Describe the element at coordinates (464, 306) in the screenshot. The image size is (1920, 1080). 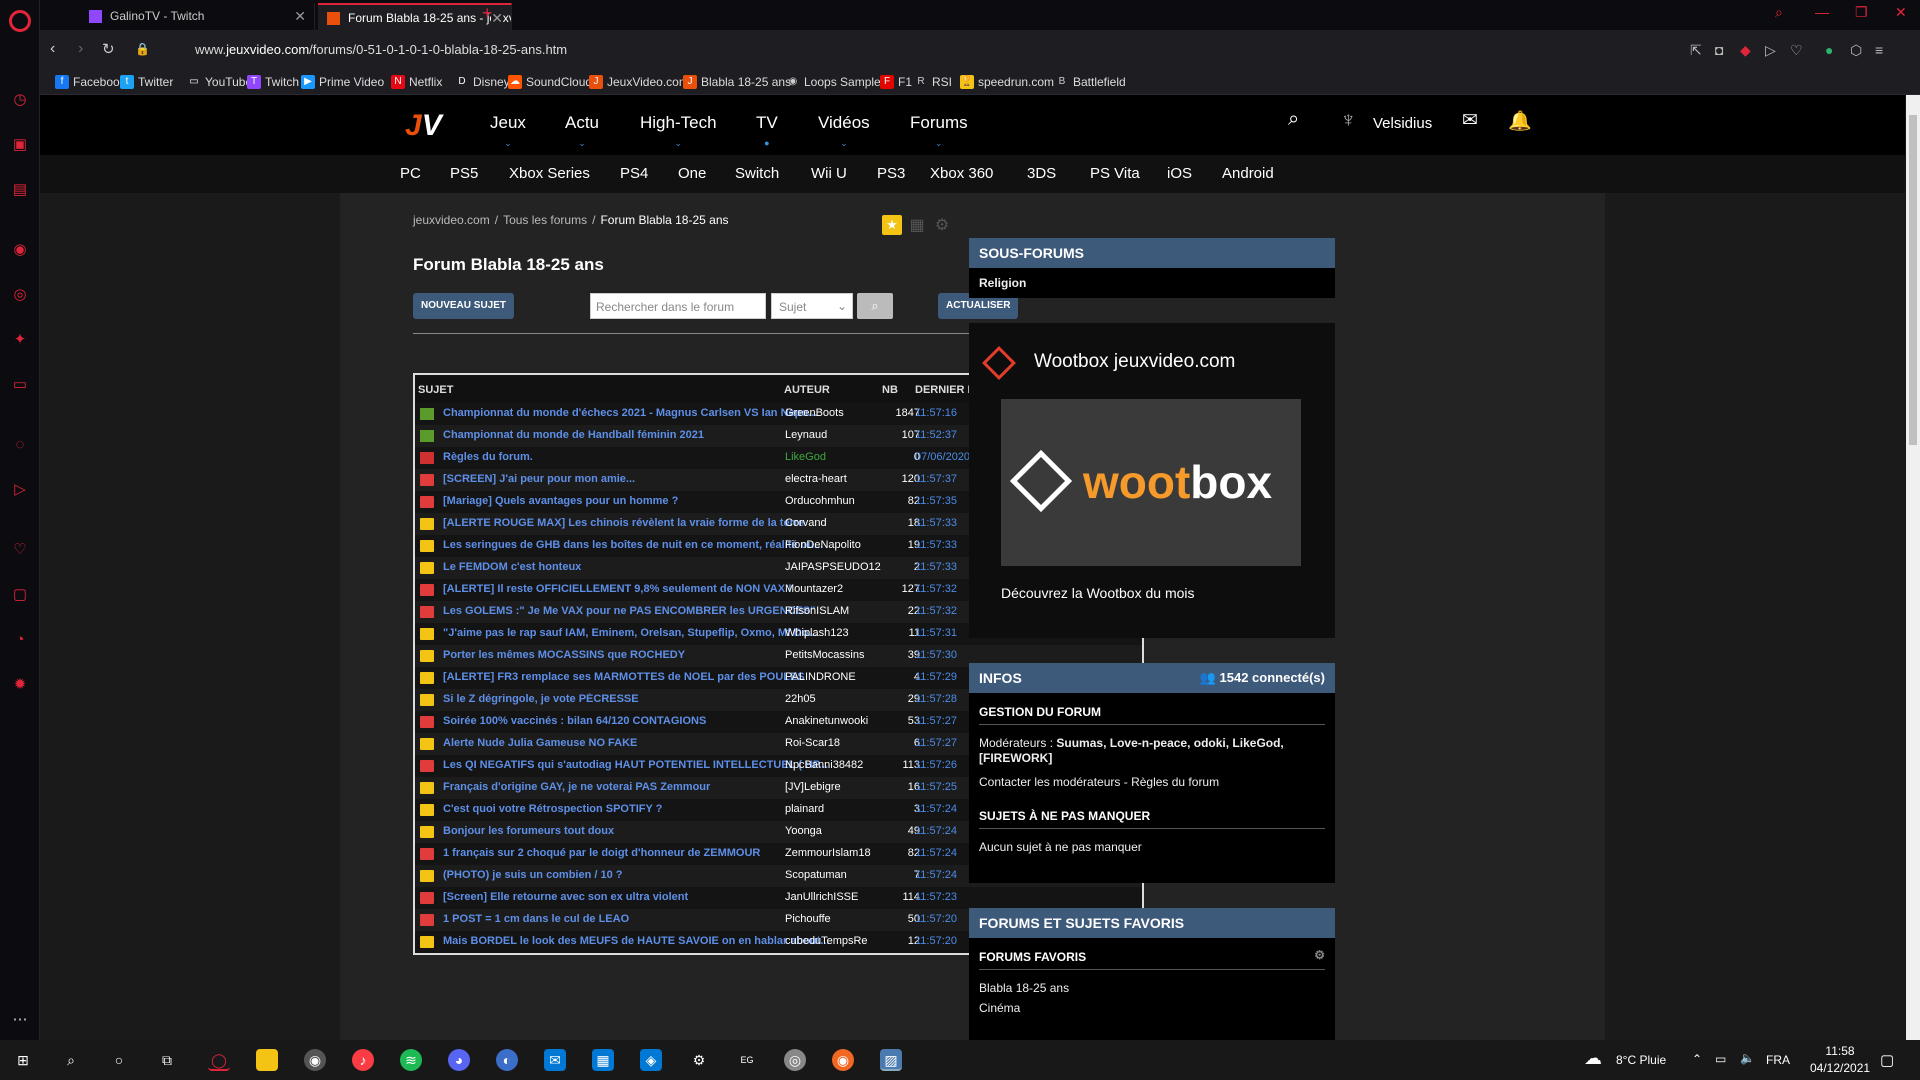
I see `new-topic-button: NOUVEAU SUJET` at that location.